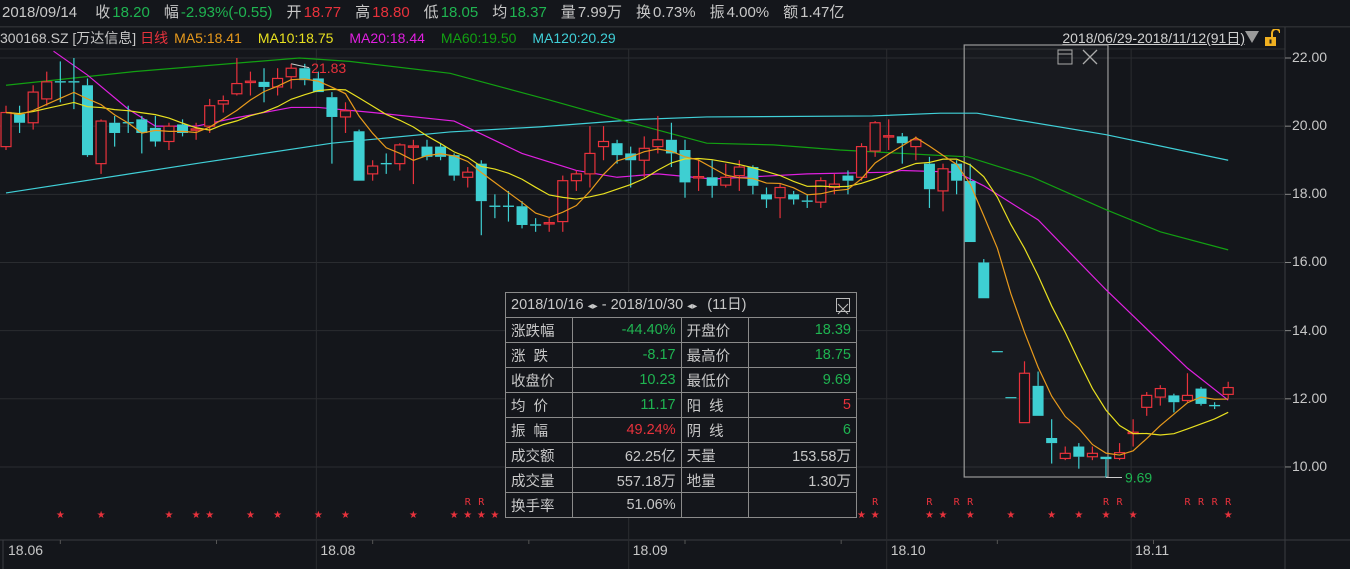 This screenshot has width=1350, height=569. What do you see at coordinates (1310, 125) in the screenshot?
I see `y-tick-label: 20.00` at bounding box center [1310, 125].